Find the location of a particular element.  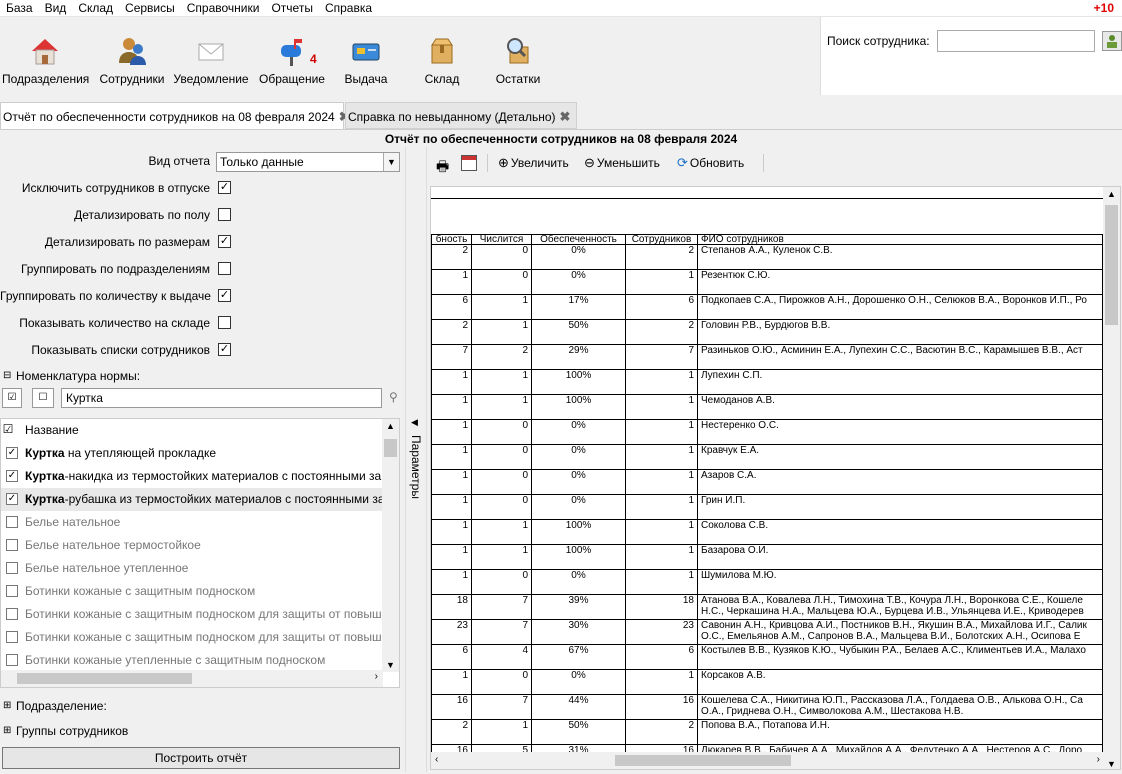

close-icon: ✖ is located at coordinates (565, 116).